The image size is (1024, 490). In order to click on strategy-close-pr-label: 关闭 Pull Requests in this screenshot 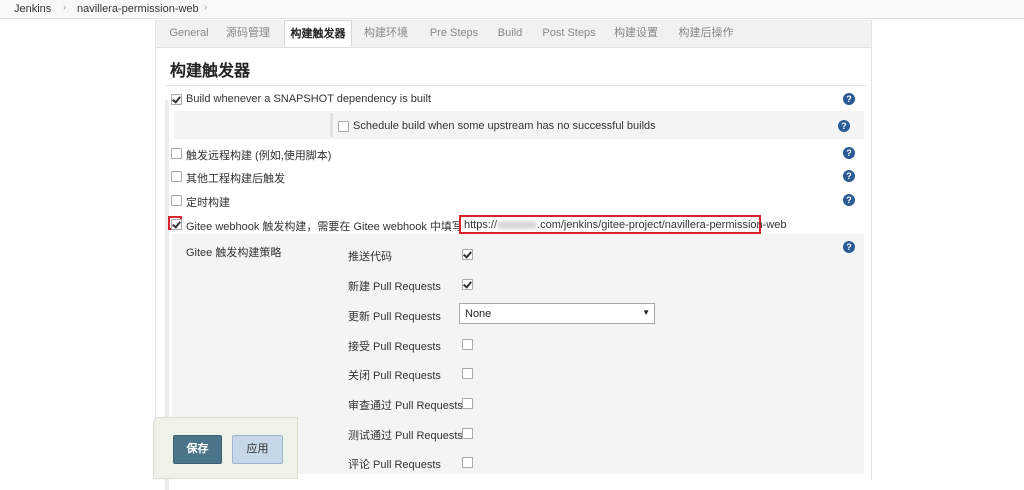, I will do `click(394, 376)`.